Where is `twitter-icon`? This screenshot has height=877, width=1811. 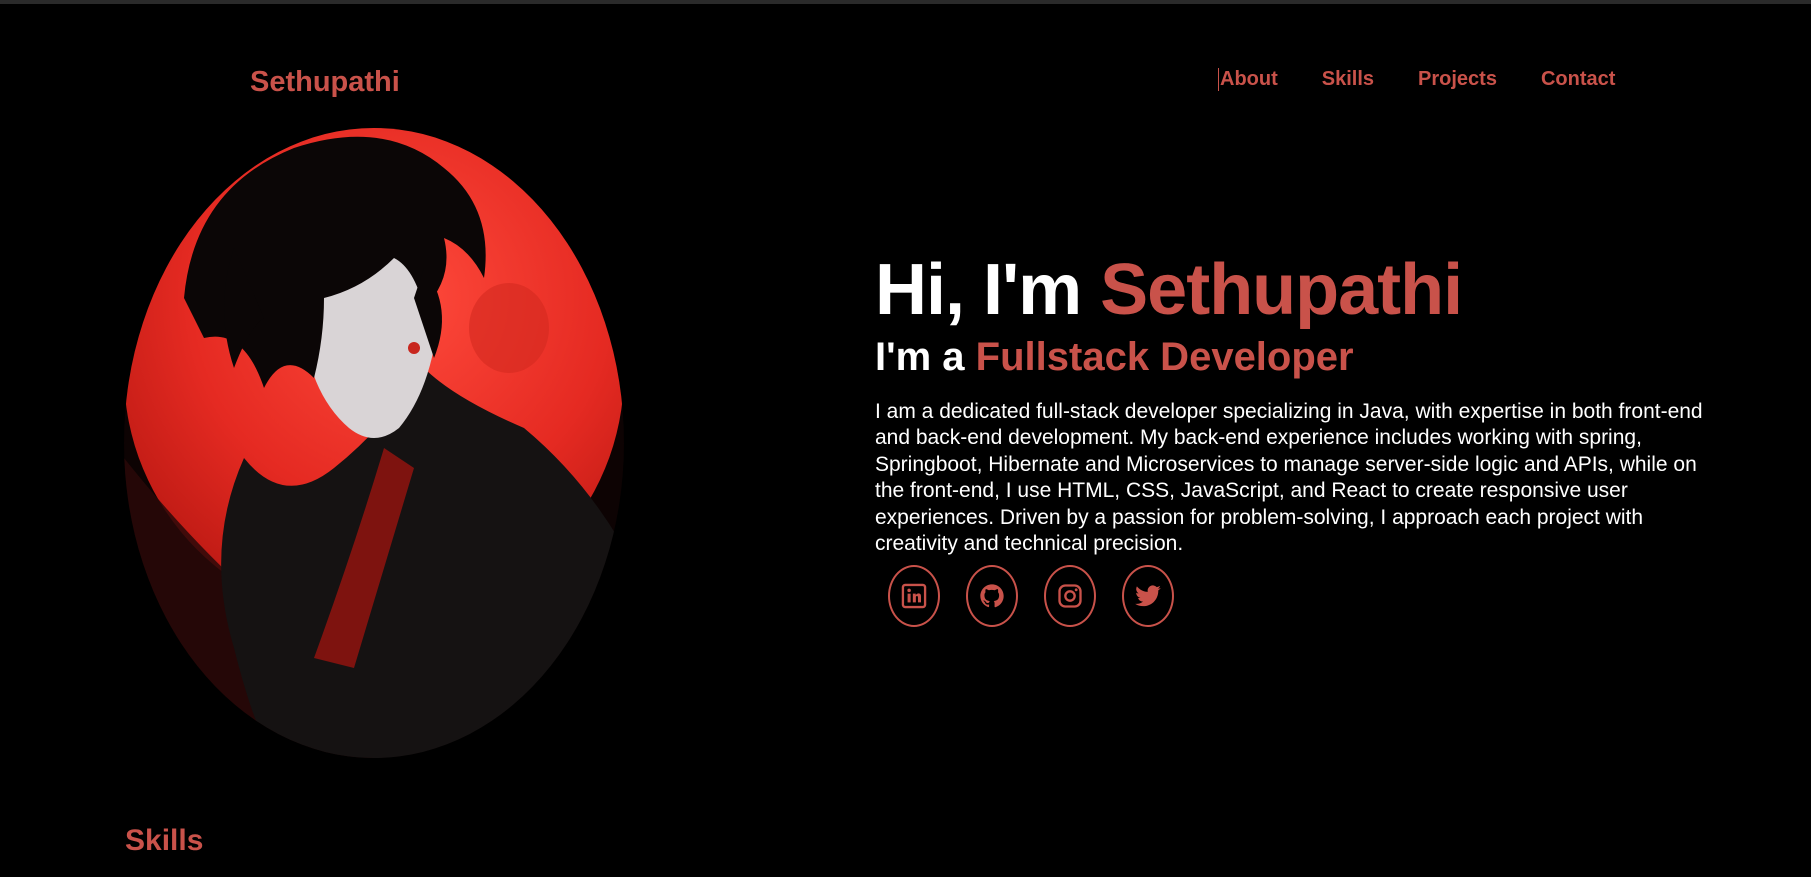
twitter-icon is located at coordinates (1148, 596).